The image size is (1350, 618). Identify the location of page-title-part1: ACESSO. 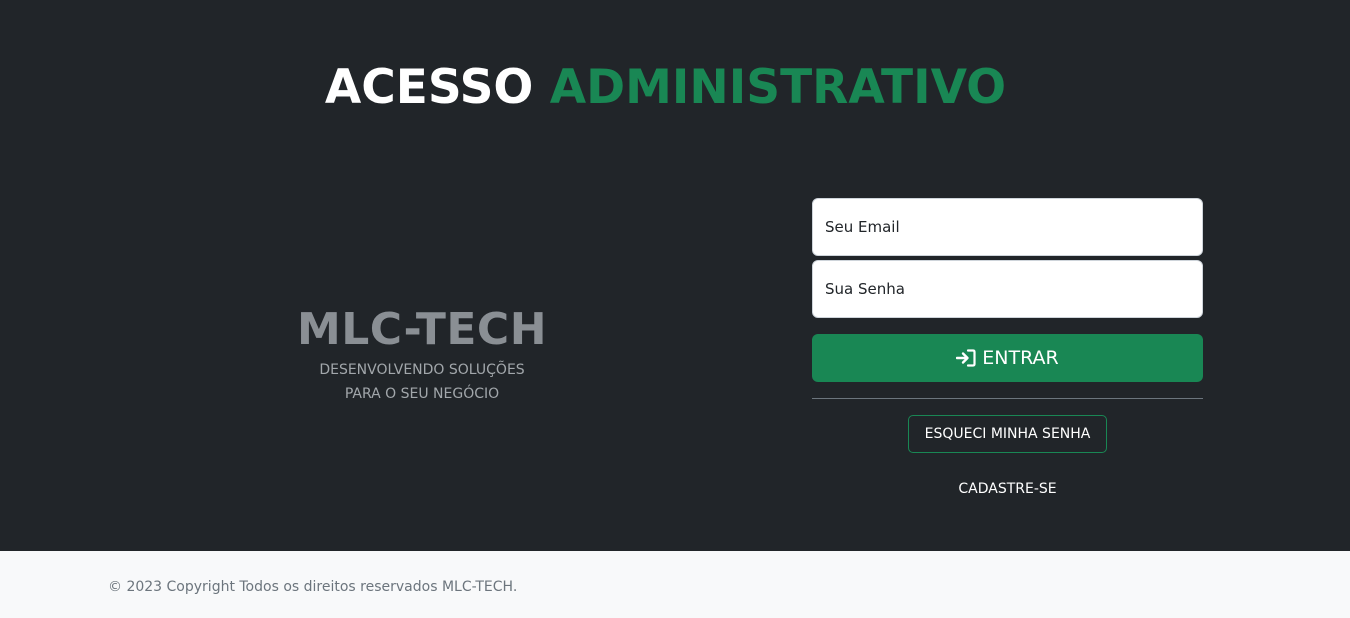
(429, 87).